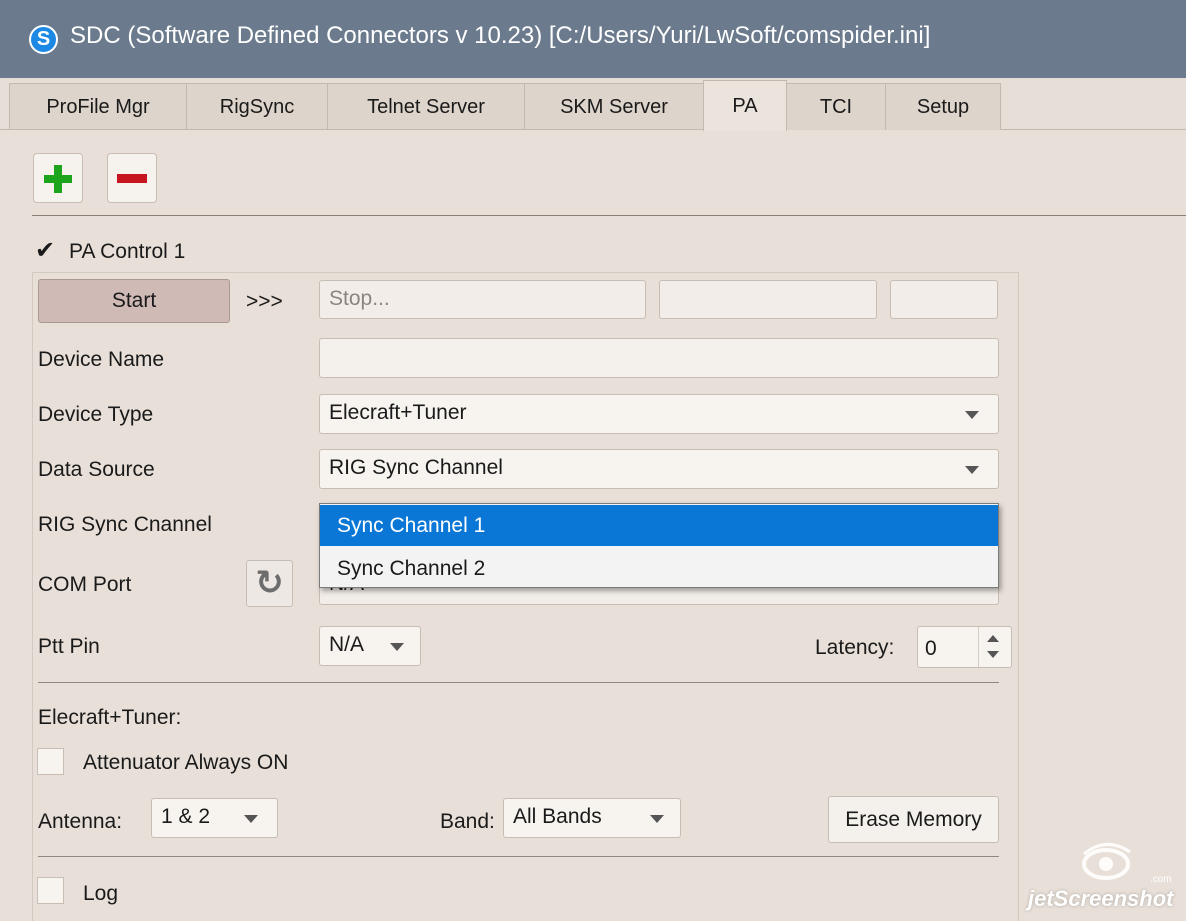  Describe the element at coordinates (993, 654) in the screenshot. I see `spin-down-icon` at that location.